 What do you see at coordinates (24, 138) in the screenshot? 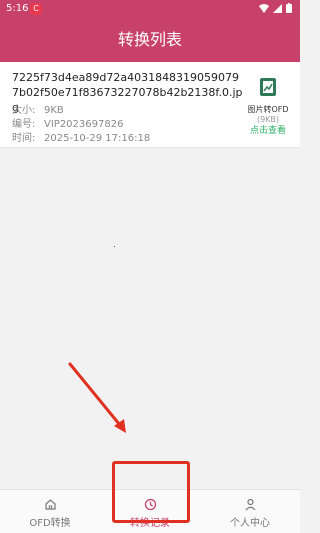
I see `time-label: 时间:` at bounding box center [24, 138].